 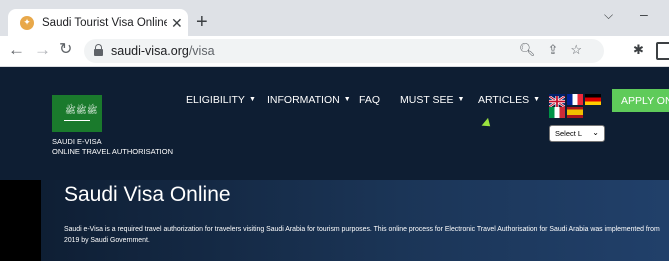 I want to click on side-panel-icon, so click(x=662, y=51).